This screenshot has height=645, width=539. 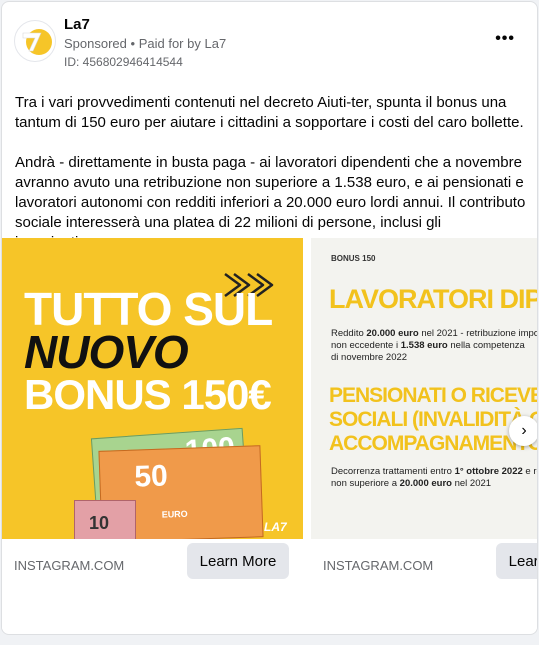 What do you see at coordinates (369, 357) in the screenshot?
I see `slide-text-part: di novembre 2022` at bounding box center [369, 357].